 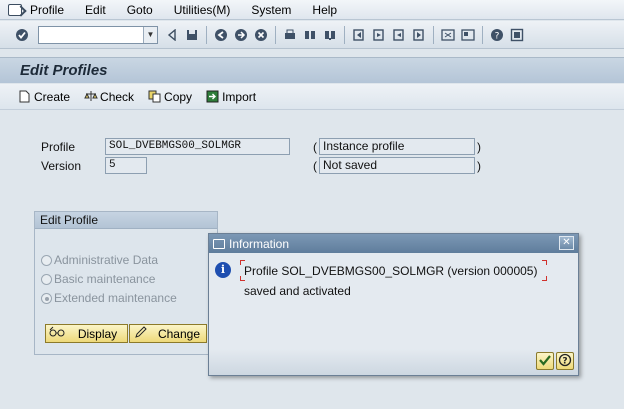 I want to click on profile-description-field: Instance profile, so click(x=397, y=146).